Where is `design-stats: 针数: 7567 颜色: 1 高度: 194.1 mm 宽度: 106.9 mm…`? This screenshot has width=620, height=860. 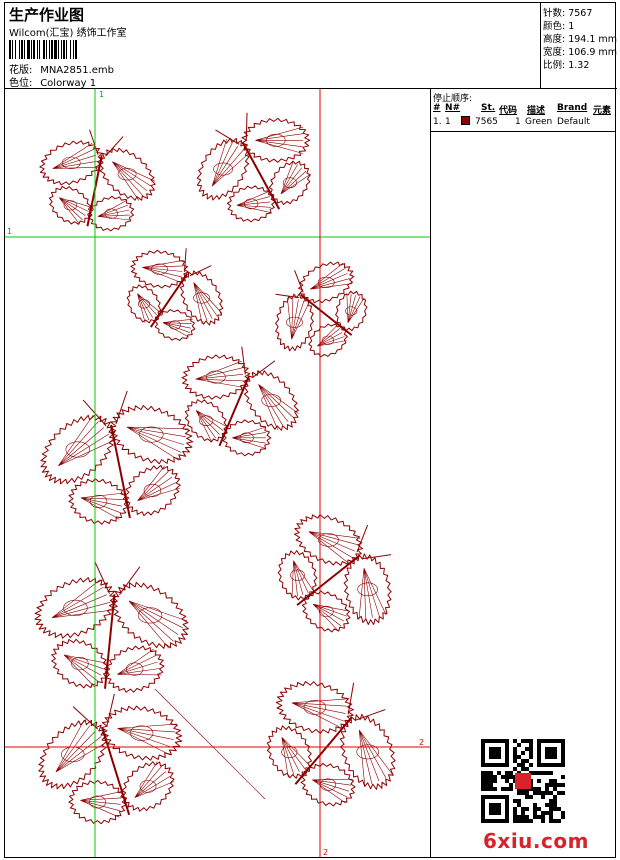
design-stats: 针数: 7567 颜色: 1 高度: 194.1 mm 宽度: 106.9 mm… is located at coordinates (579, 46).